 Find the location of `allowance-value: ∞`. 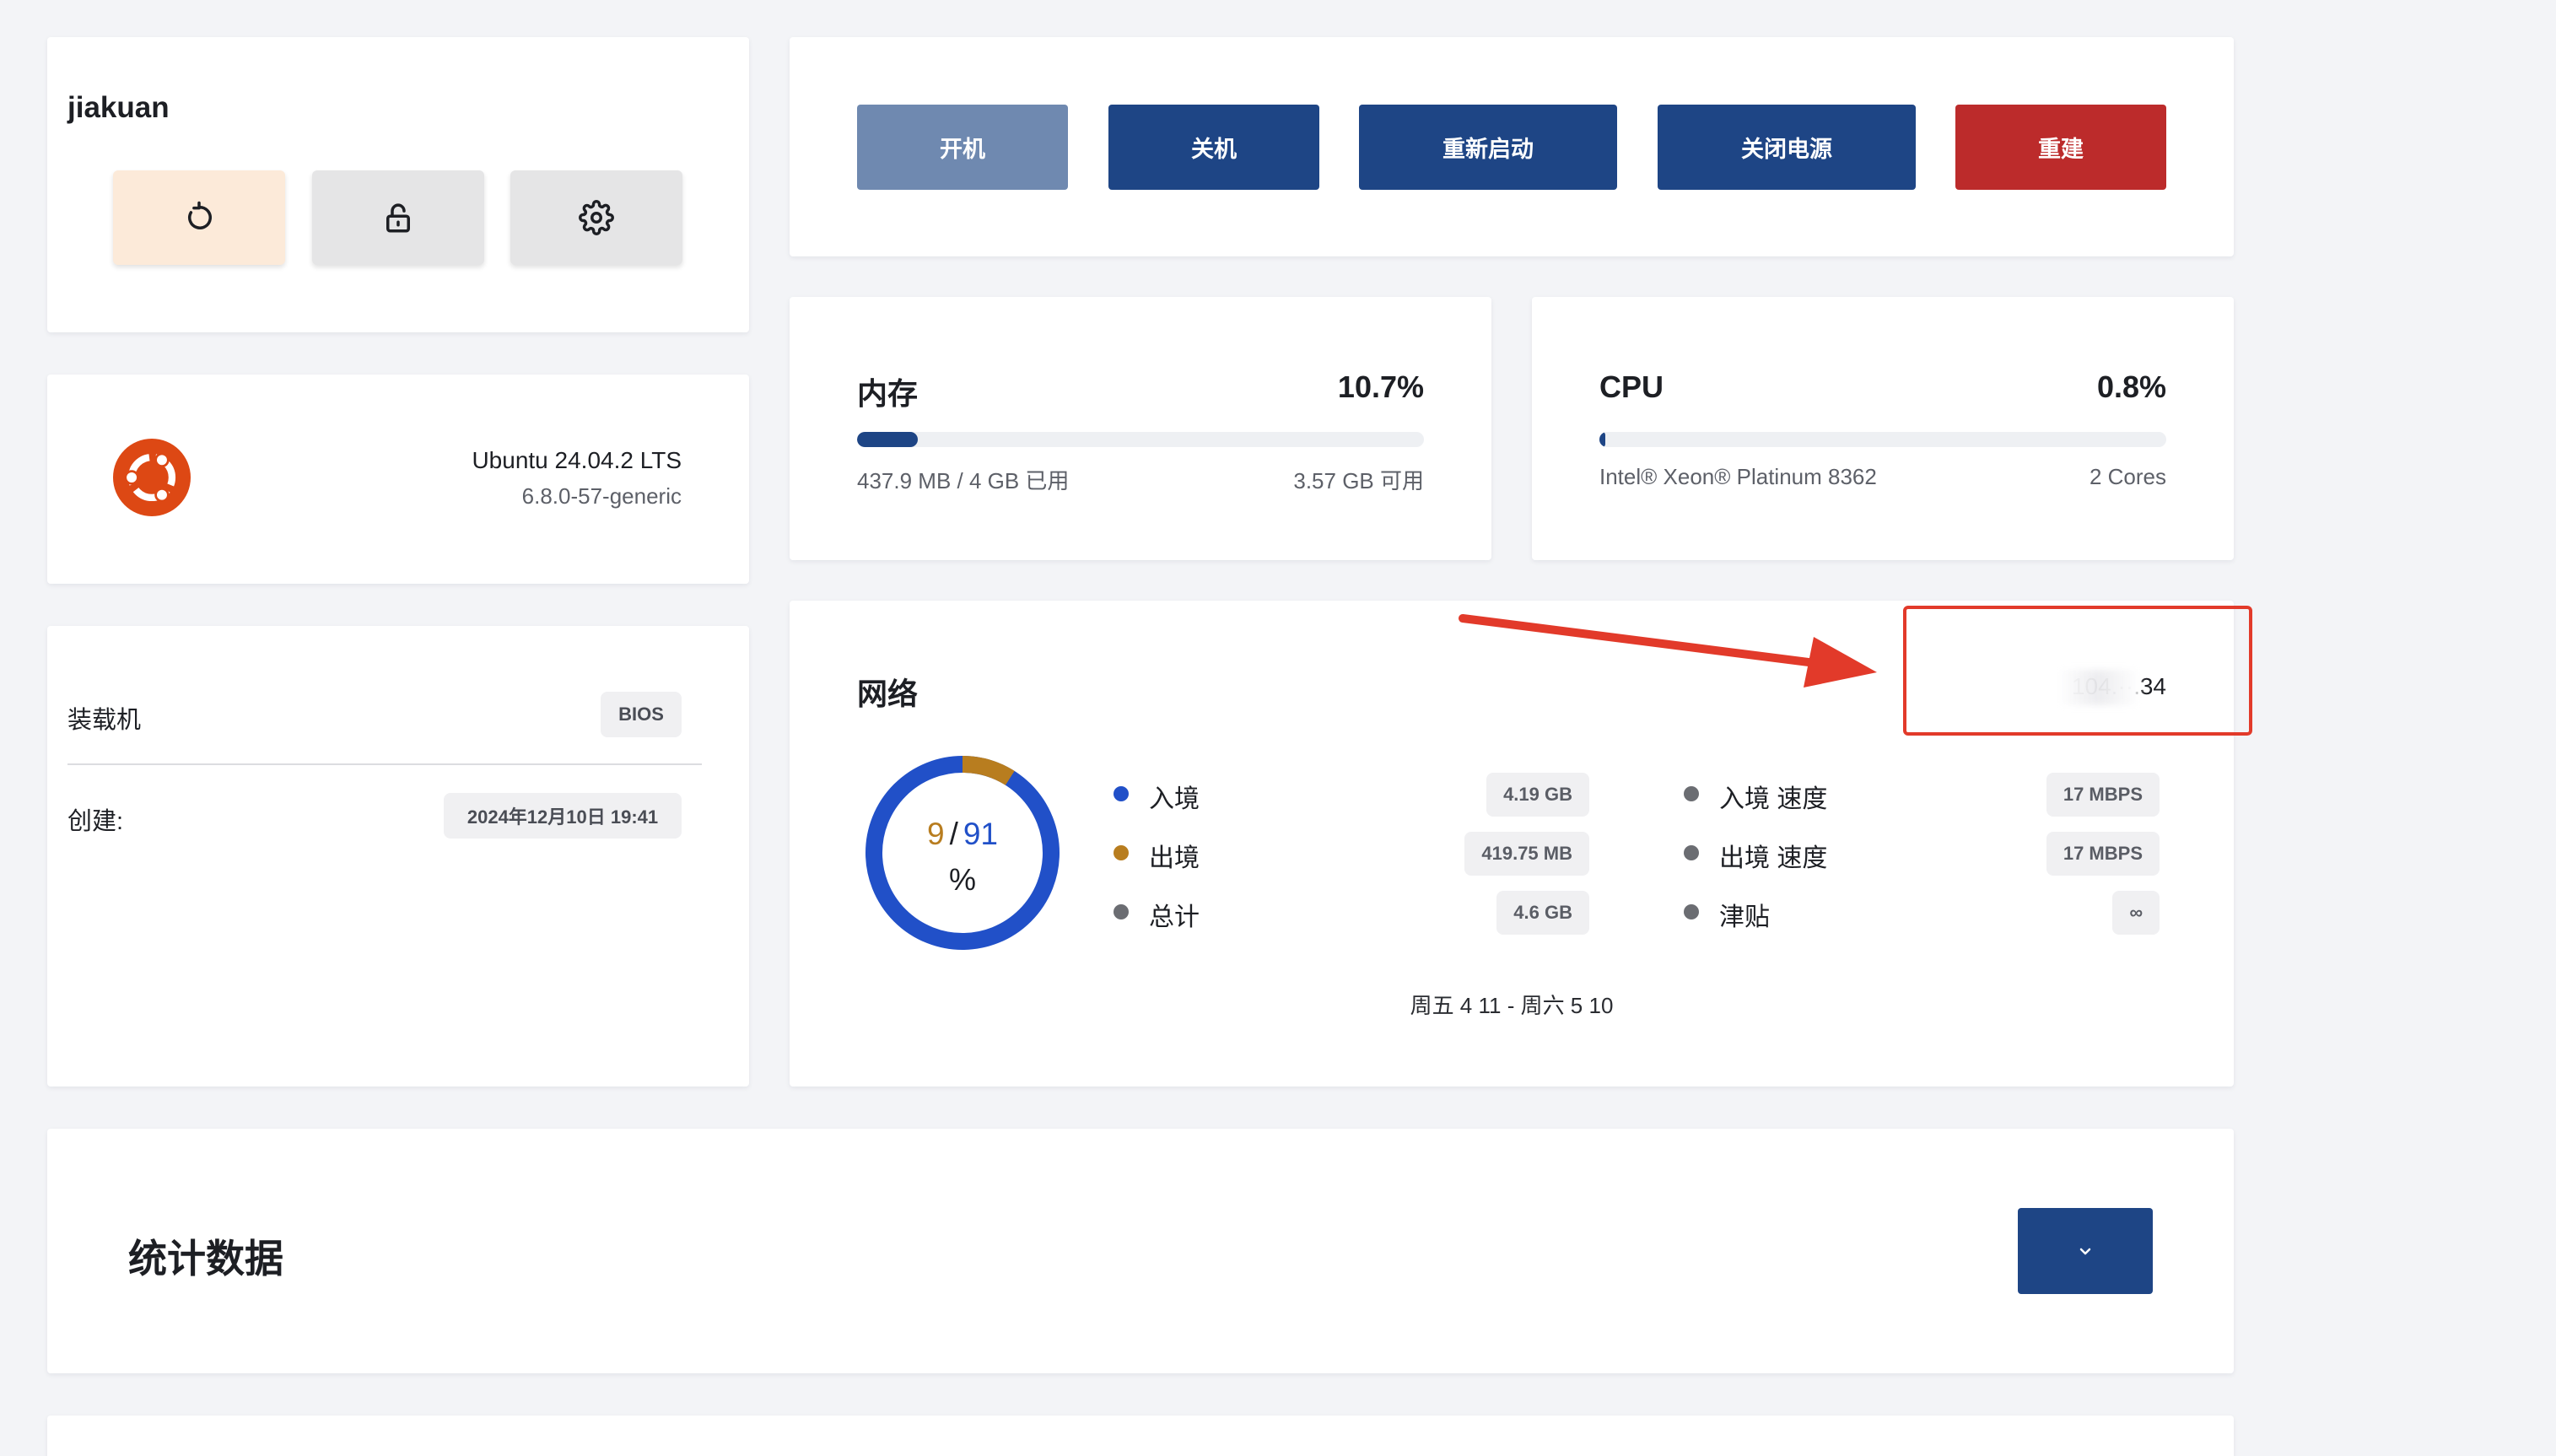

allowance-value: ∞ is located at coordinates (2136, 913).